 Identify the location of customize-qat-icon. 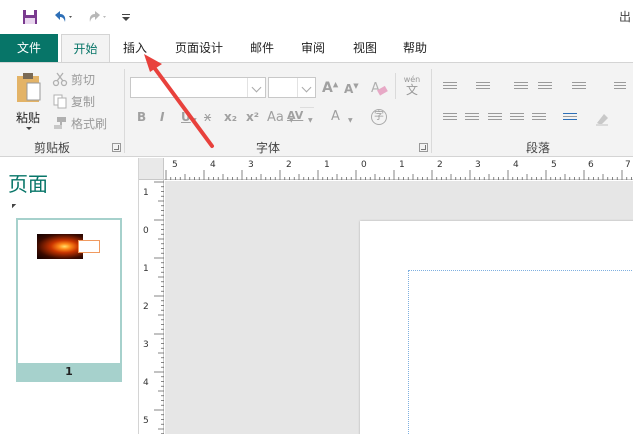
(126, 17).